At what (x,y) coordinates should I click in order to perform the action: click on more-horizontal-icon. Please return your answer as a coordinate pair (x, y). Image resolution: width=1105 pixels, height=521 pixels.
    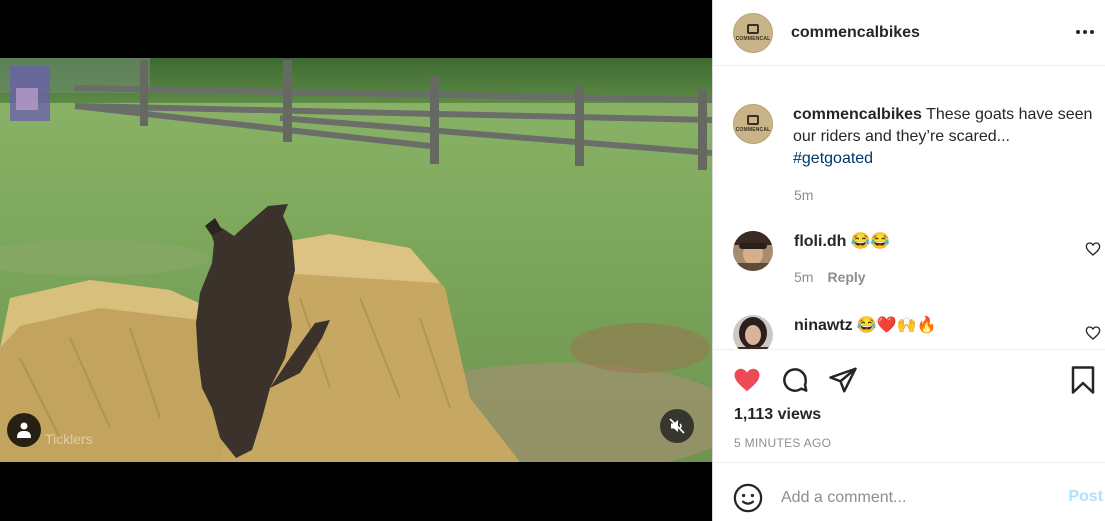
    Looking at the image, I should click on (1078, 32).